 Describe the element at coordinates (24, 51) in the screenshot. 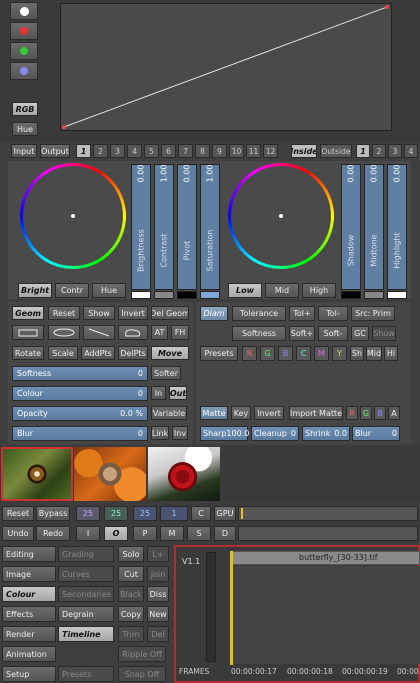

I see `channel-green-dot` at that location.